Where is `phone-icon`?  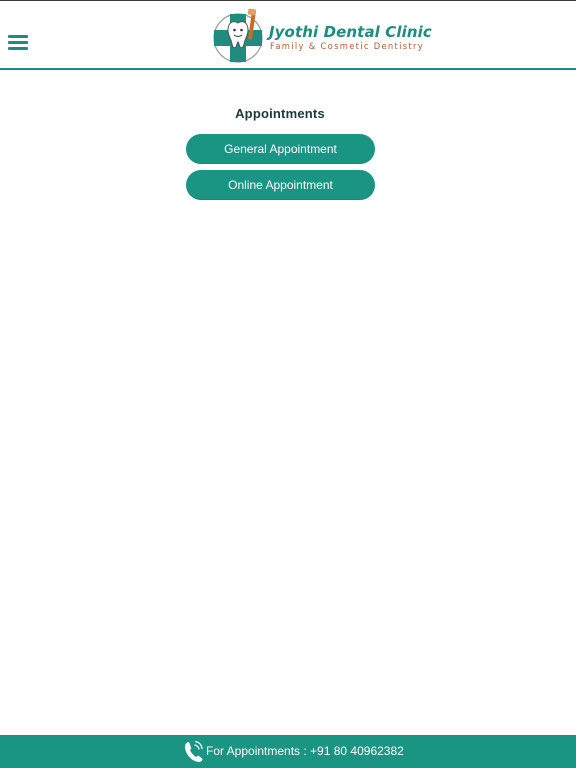
phone-icon is located at coordinates (193, 752).